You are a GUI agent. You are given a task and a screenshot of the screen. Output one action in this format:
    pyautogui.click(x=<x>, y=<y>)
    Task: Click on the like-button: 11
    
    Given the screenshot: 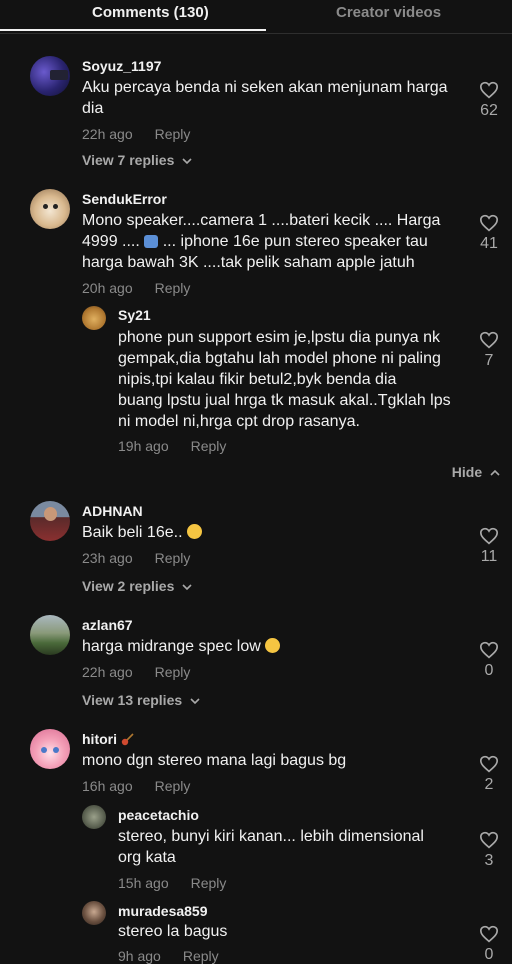 What is the action you would take?
    pyautogui.click(x=489, y=546)
    